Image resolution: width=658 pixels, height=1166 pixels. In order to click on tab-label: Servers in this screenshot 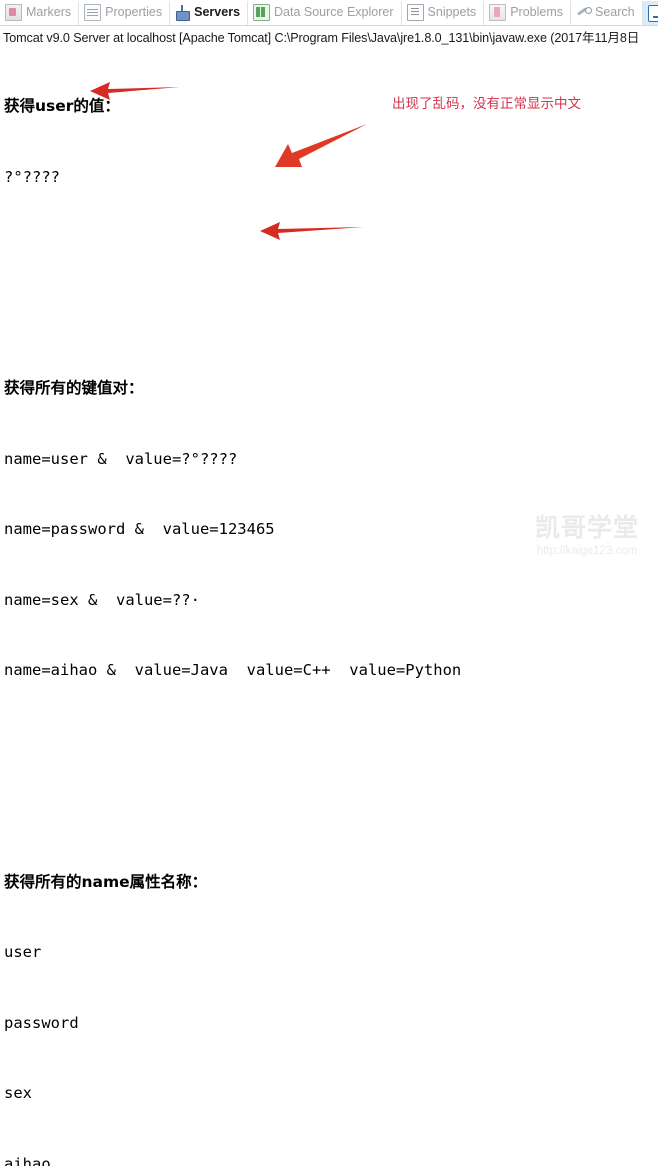, I will do `click(217, 12)`.